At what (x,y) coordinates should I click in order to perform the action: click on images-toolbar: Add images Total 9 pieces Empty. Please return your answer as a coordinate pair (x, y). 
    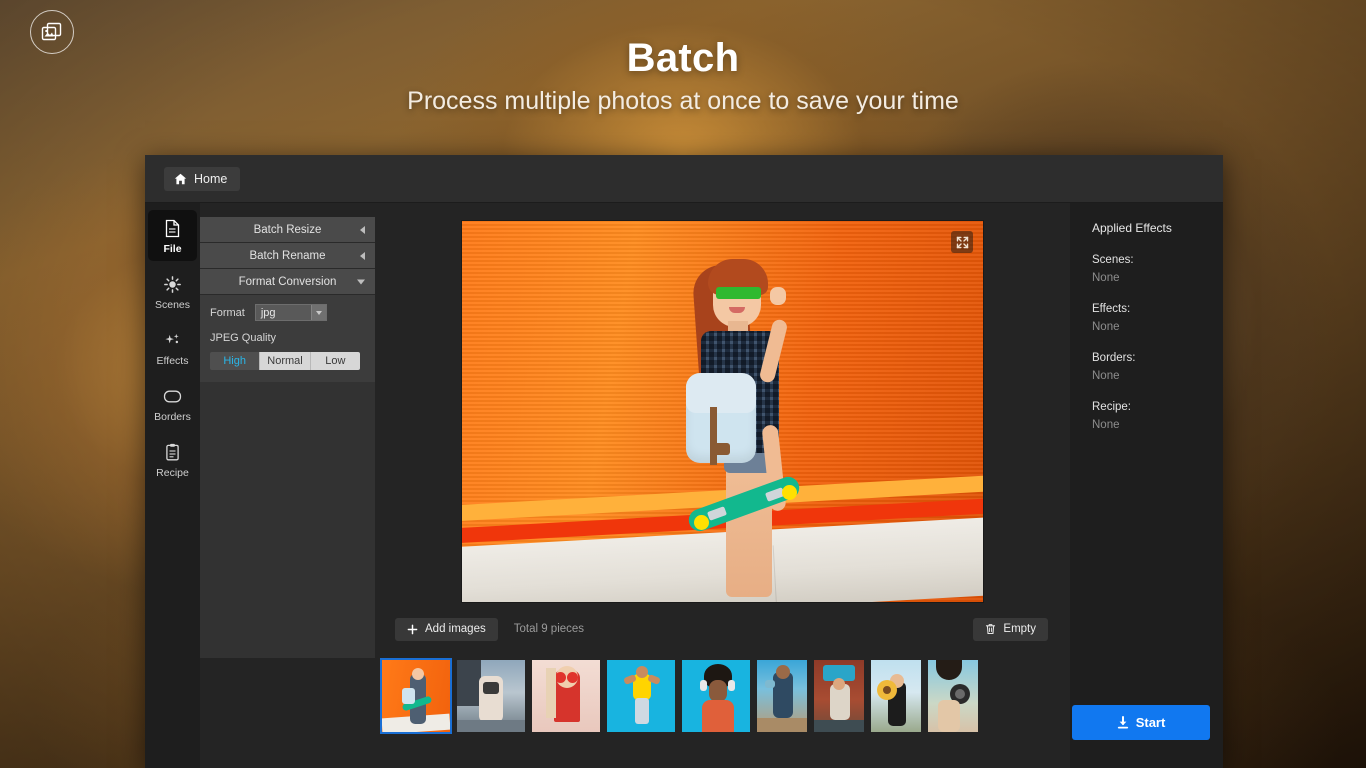
    Looking at the image, I should click on (722, 629).